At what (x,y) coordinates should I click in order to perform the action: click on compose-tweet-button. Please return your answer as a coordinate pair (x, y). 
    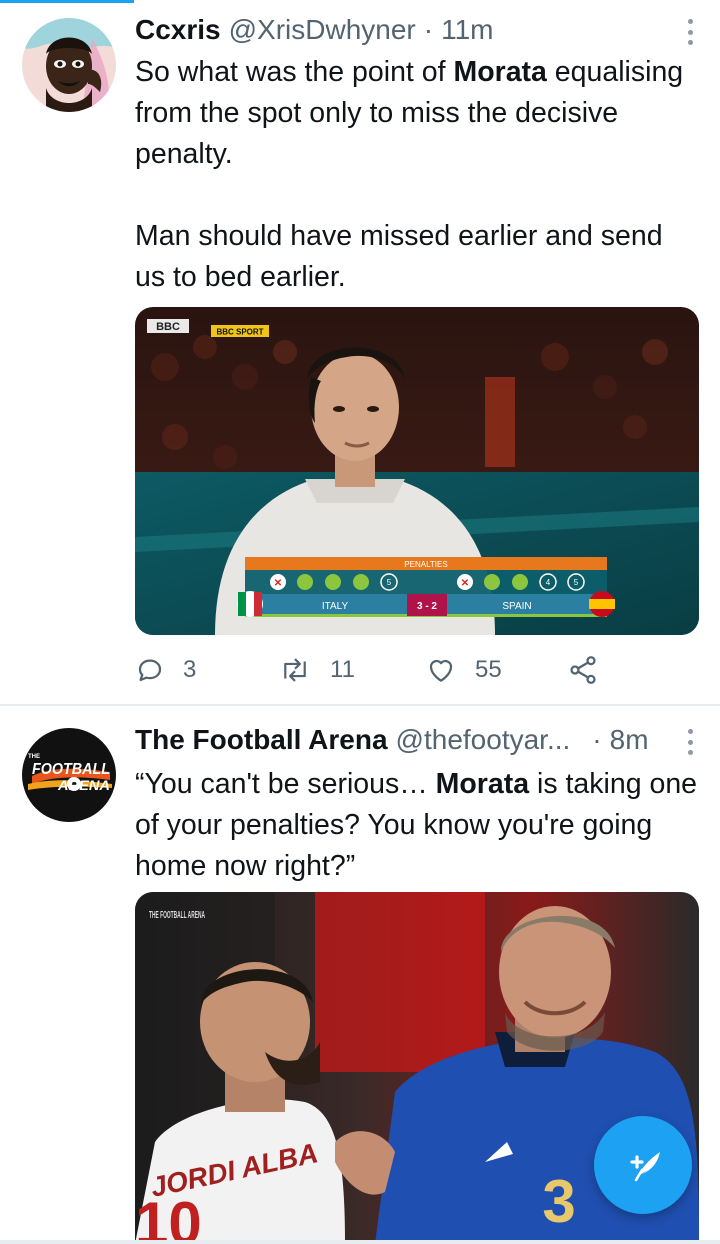
    Looking at the image, I should click on (643, 1165).